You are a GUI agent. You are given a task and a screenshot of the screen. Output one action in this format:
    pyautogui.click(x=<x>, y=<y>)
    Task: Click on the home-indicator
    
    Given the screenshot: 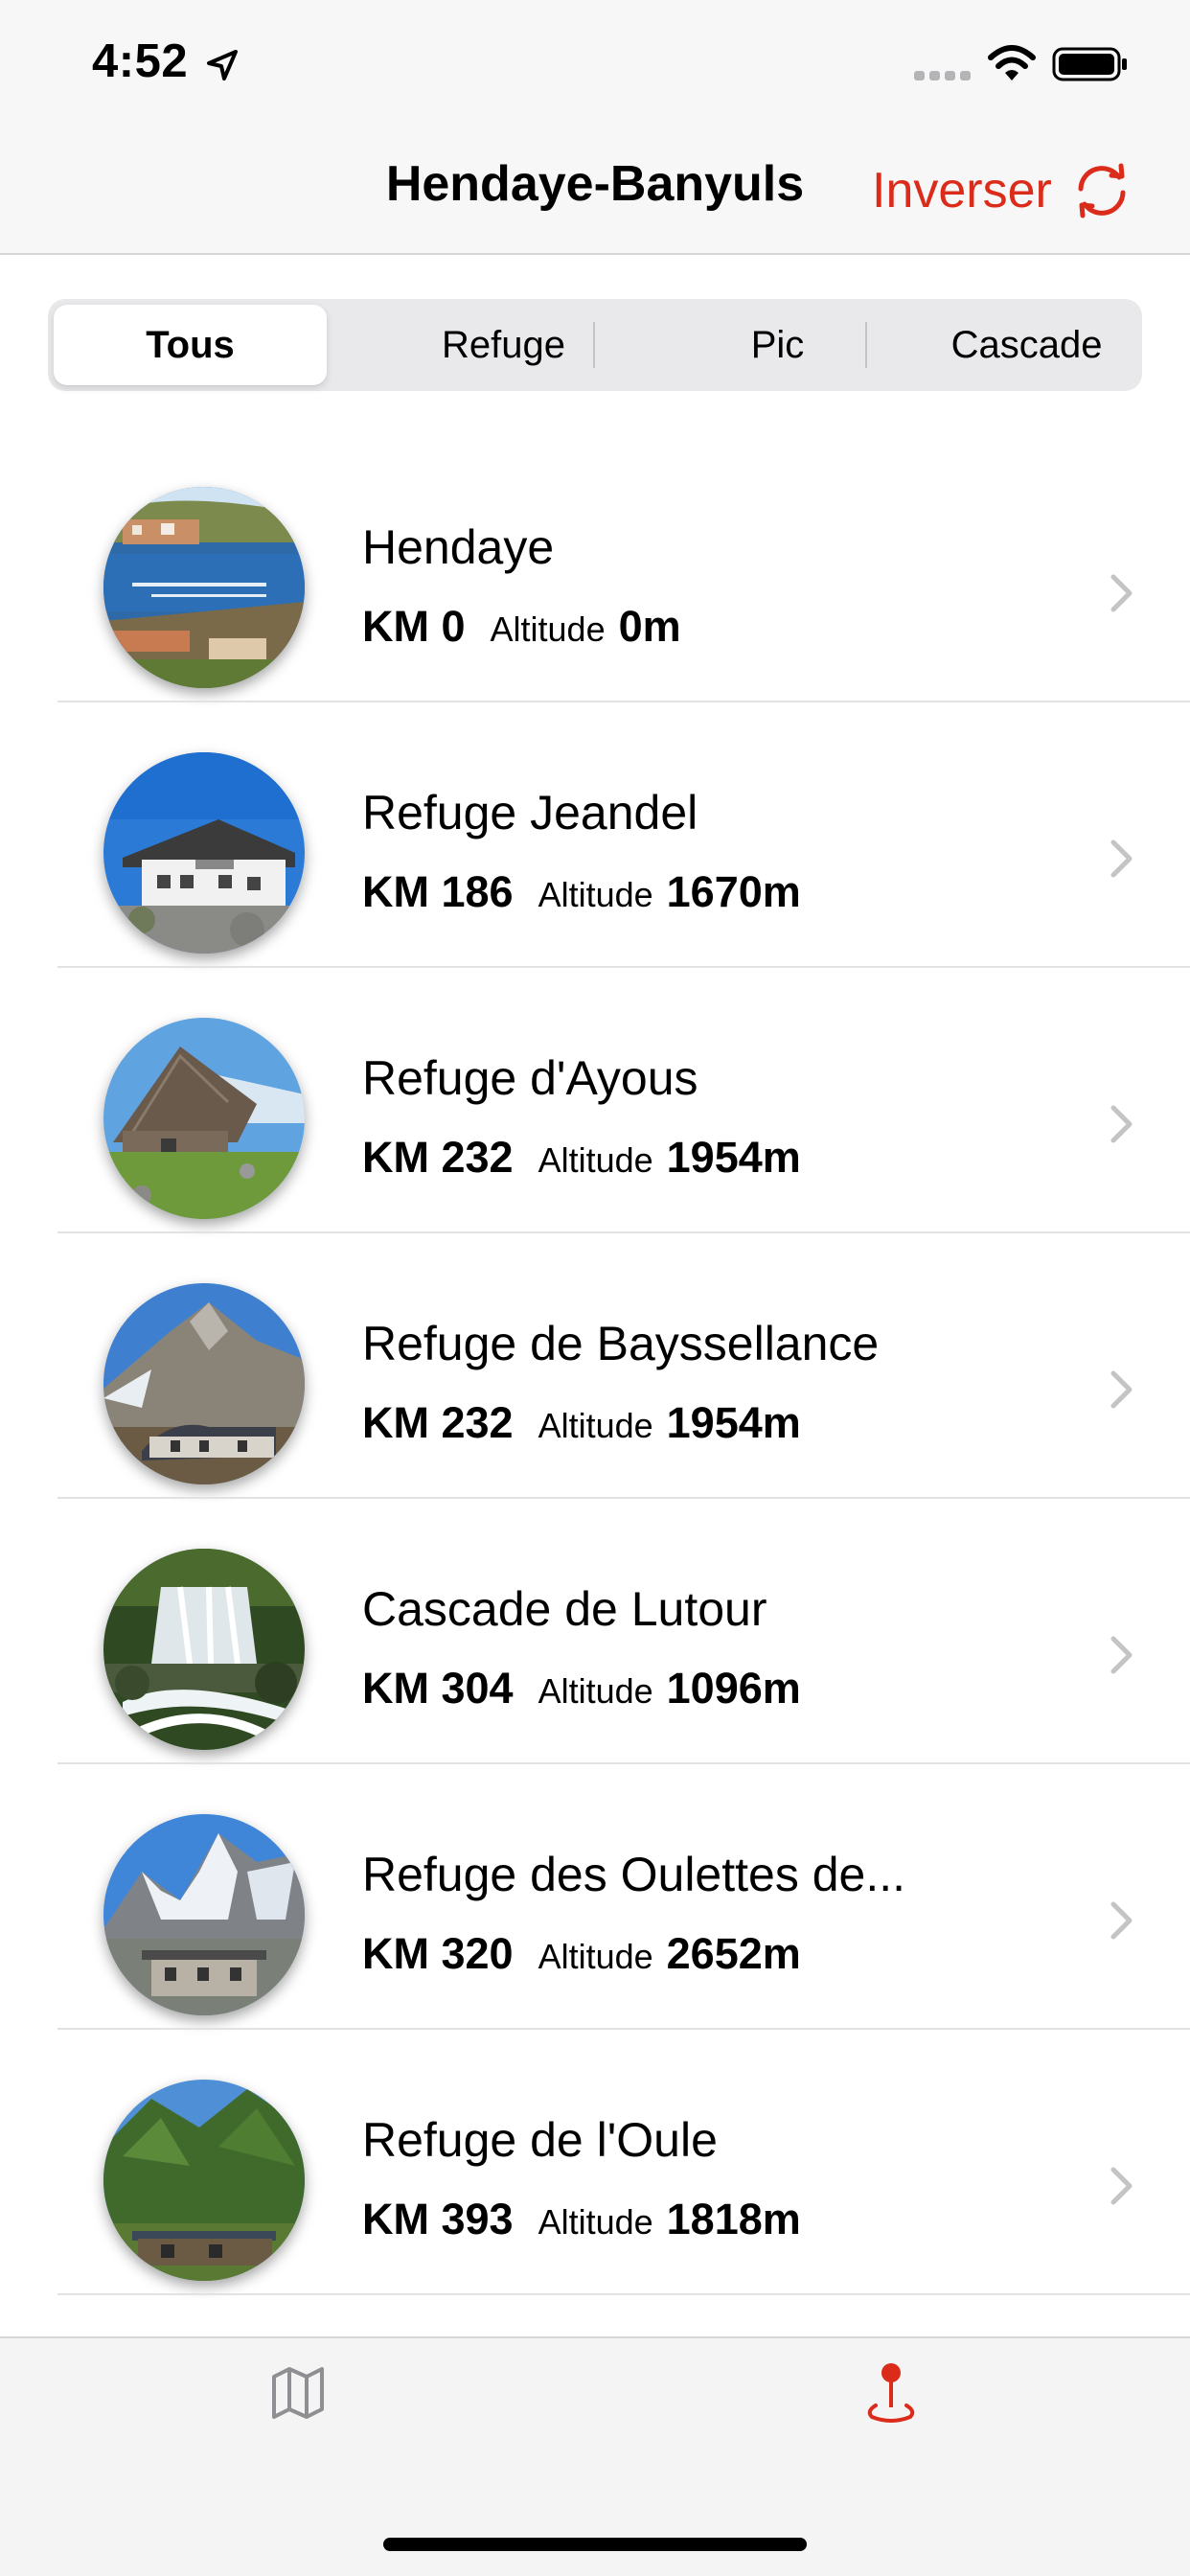 What is the action you would take?
    pyautogui.click(x=595, y=2544)
    